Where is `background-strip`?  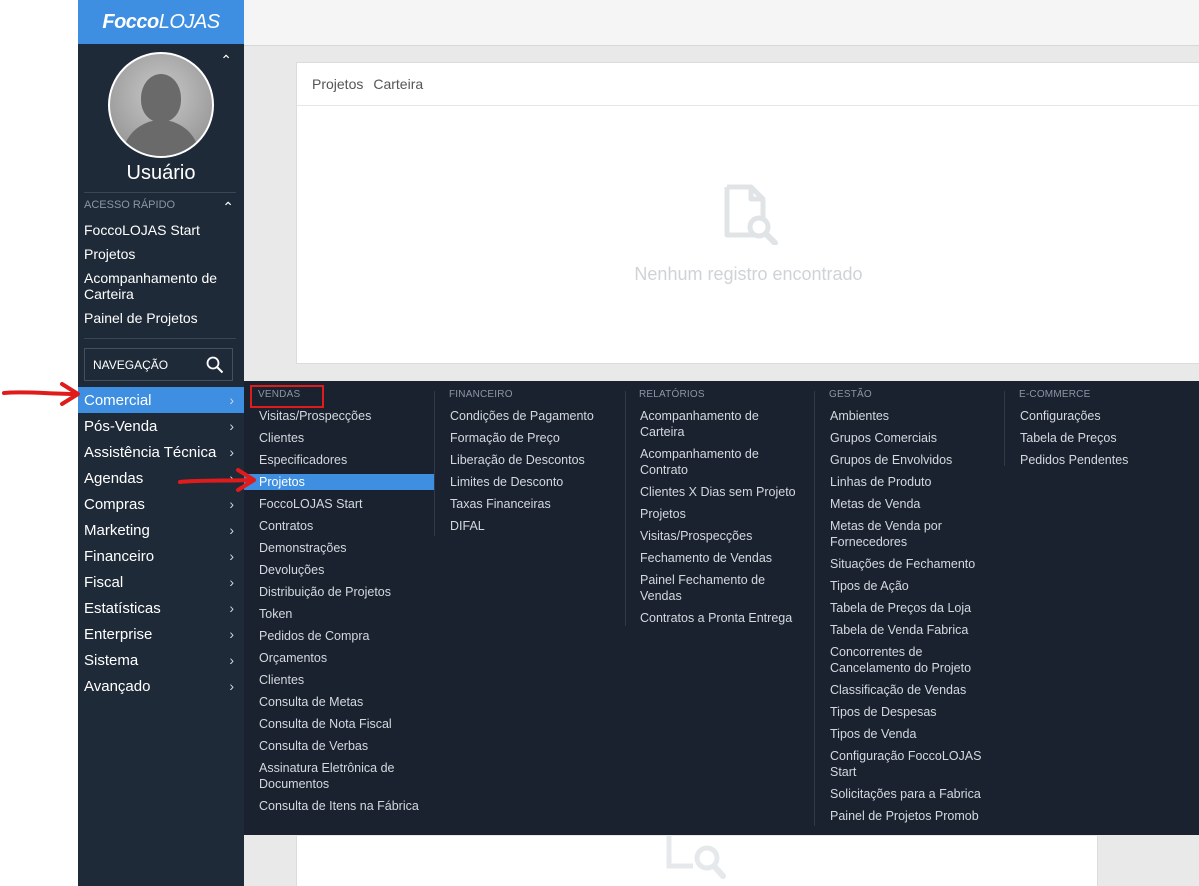 background-strip is located at coordinates (1155, 861).